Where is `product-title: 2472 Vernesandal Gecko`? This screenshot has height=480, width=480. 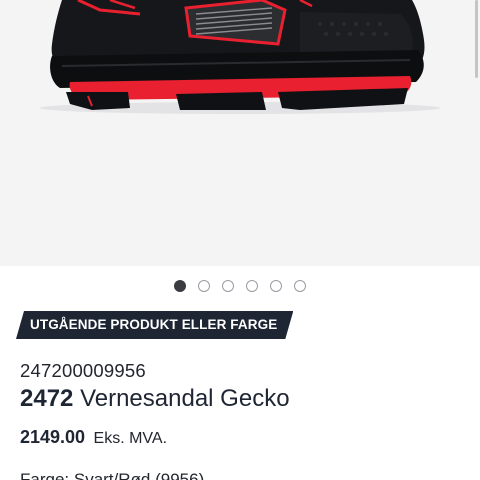
product-title: 2472 Vernesandal Gecko is located at coordinates (155, 399).